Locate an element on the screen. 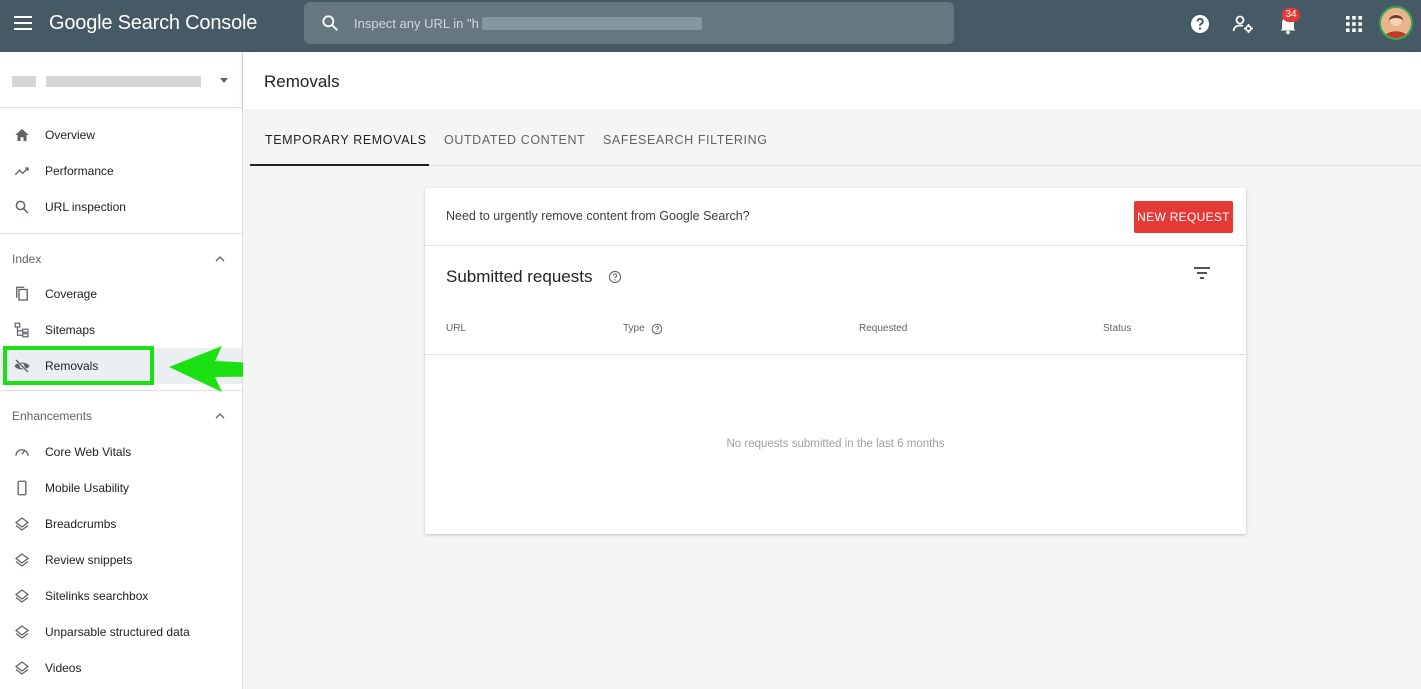 This screenshot has height=689, width=1421. notification-badge: 34 is located at coordinates (1291, 15).